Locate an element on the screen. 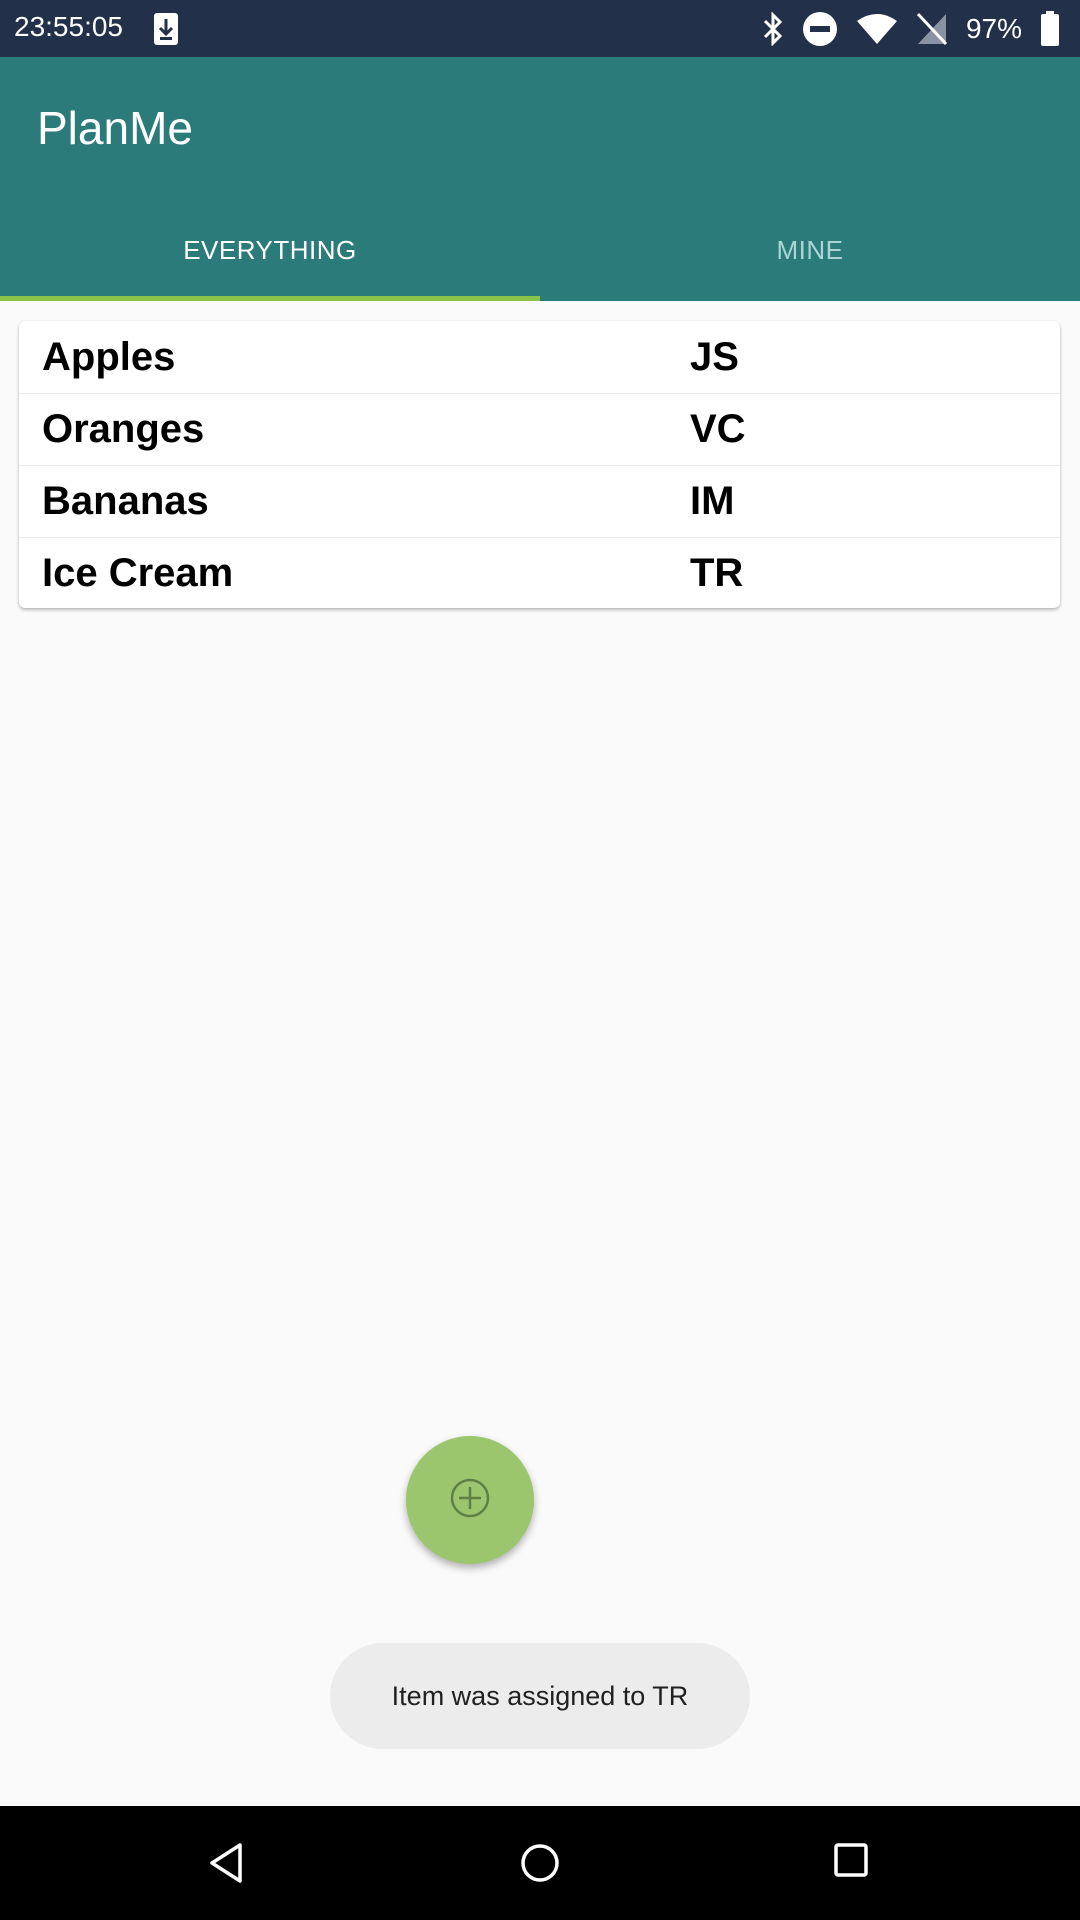  add-item-button is located at coordinates (470, 1500).